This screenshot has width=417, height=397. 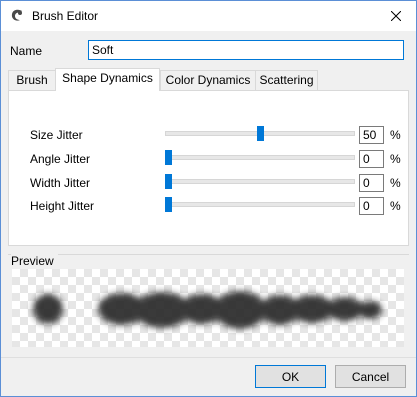 I want to click on brush-app-icon, so click(x=17, y=16).